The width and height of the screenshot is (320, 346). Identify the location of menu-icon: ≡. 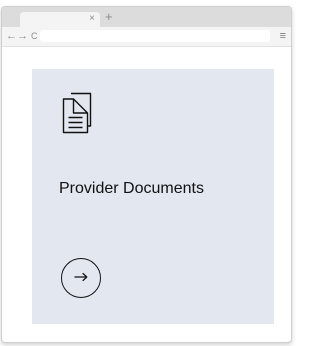
(283, 36).